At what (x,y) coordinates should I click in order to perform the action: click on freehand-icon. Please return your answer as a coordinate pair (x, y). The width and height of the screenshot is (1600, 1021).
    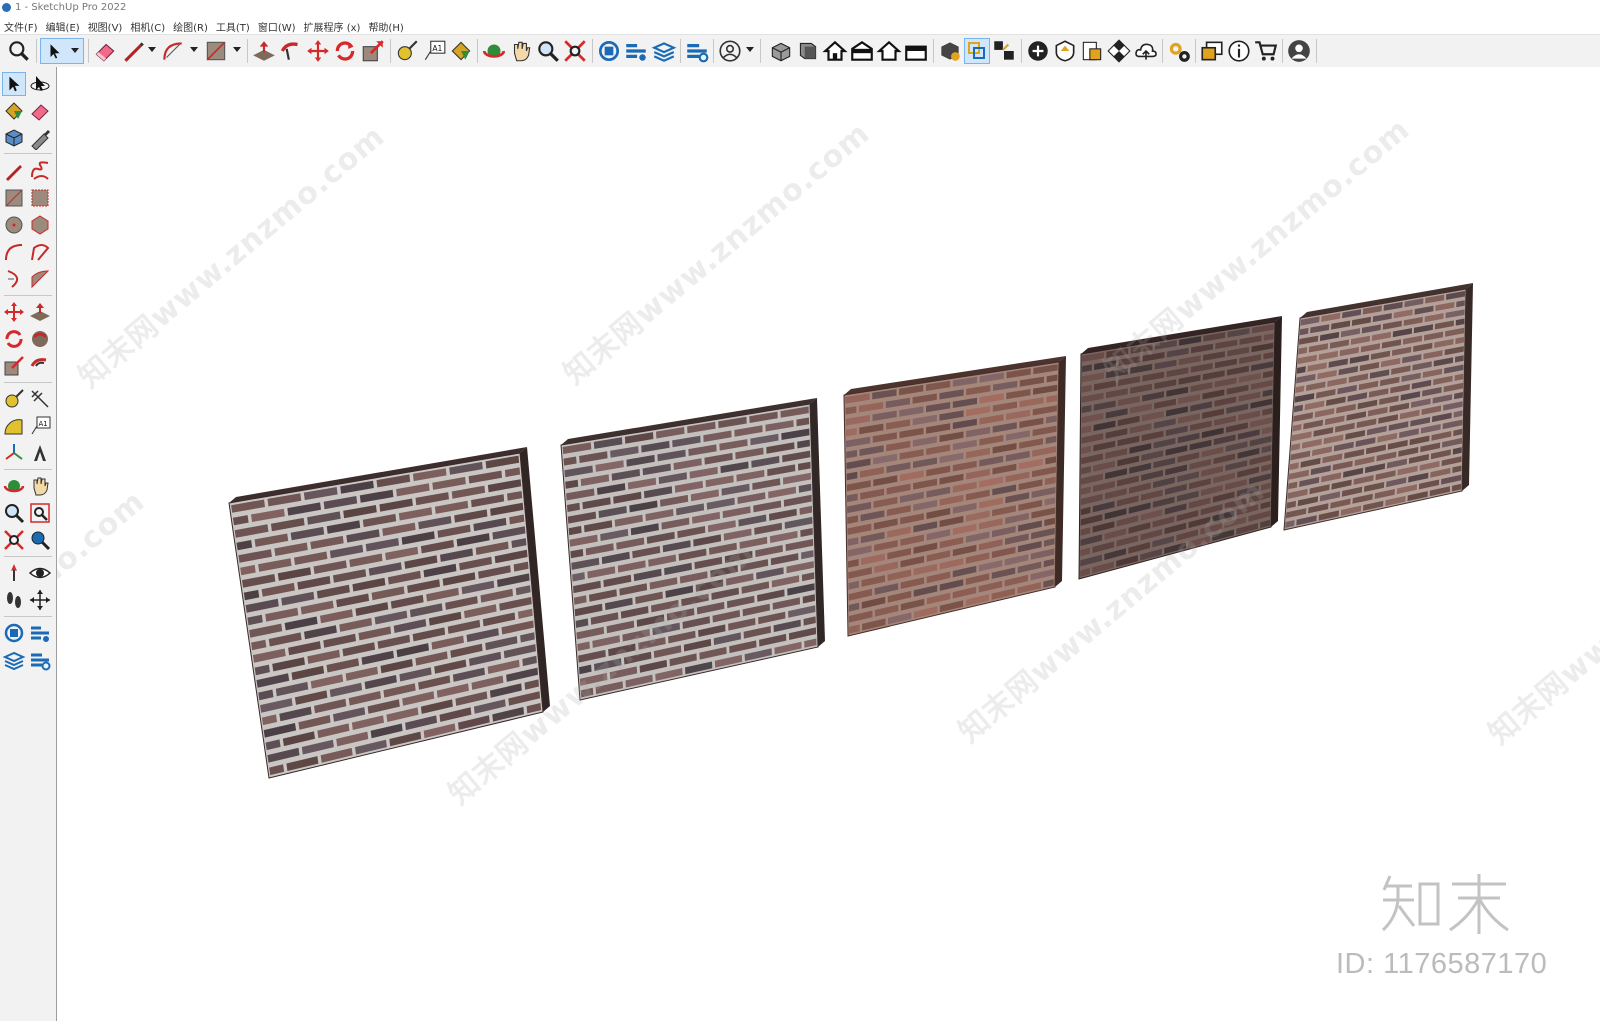
    Looking at the image, I should click on (40, 171).